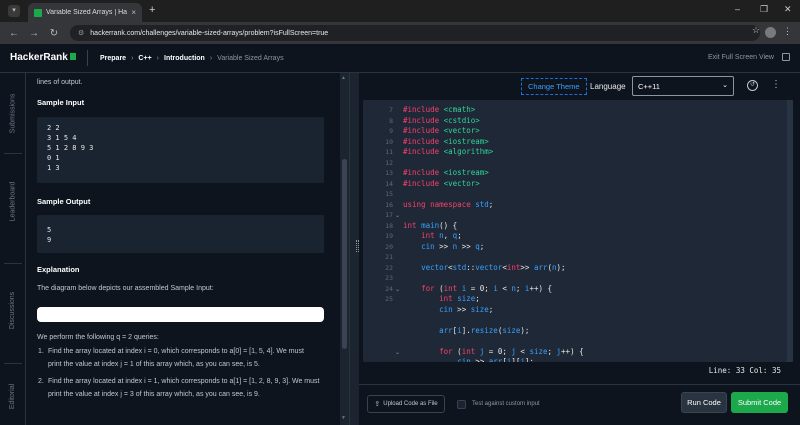  What do you see at coordinates (14, 33) in the screenshot?
I see `back-icon: ←` at bounding box center [14, 33].